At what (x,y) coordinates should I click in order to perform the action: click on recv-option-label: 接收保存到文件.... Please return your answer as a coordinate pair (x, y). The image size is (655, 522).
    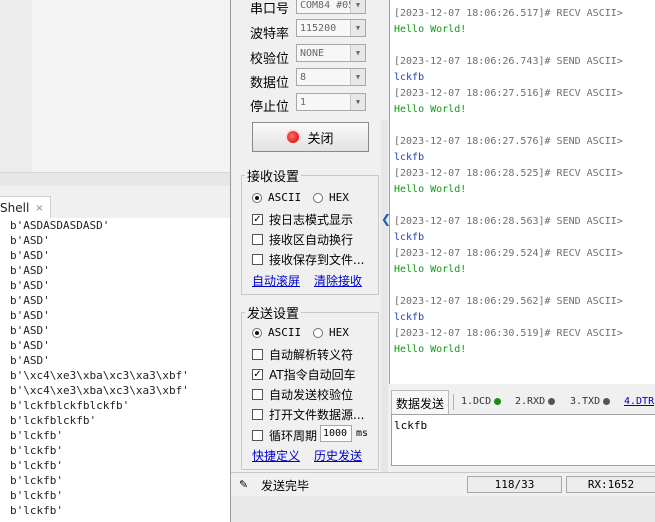
    Looking at the image, I should click on (317, 260).